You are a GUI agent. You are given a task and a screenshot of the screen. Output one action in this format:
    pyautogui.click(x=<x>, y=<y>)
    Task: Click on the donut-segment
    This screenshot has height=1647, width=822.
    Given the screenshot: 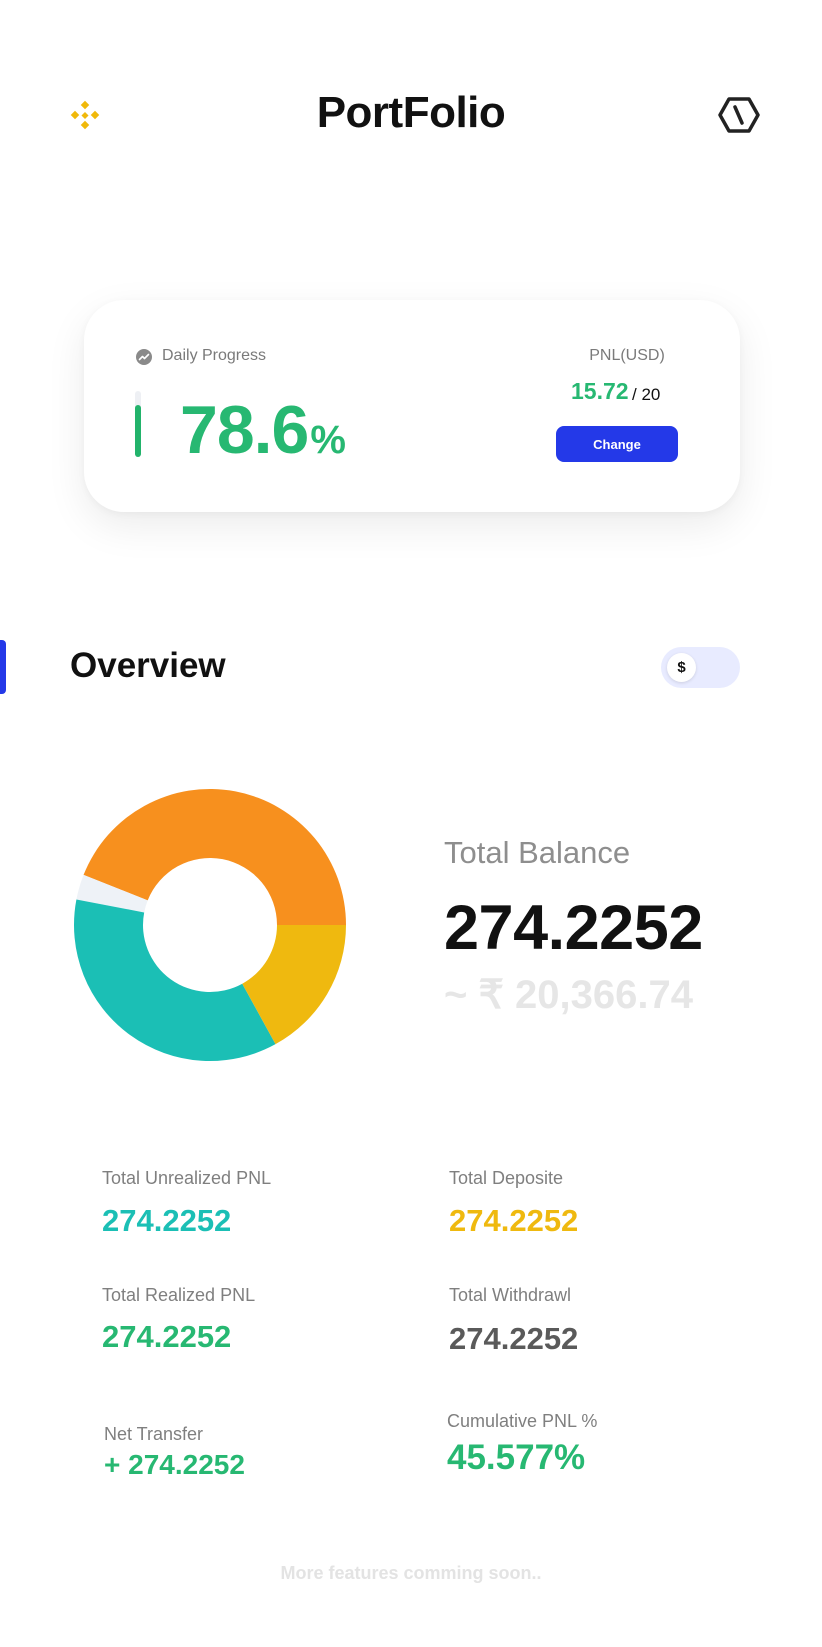 What is the action you would take?
    pyautogui.click(x=175, y=980)
    